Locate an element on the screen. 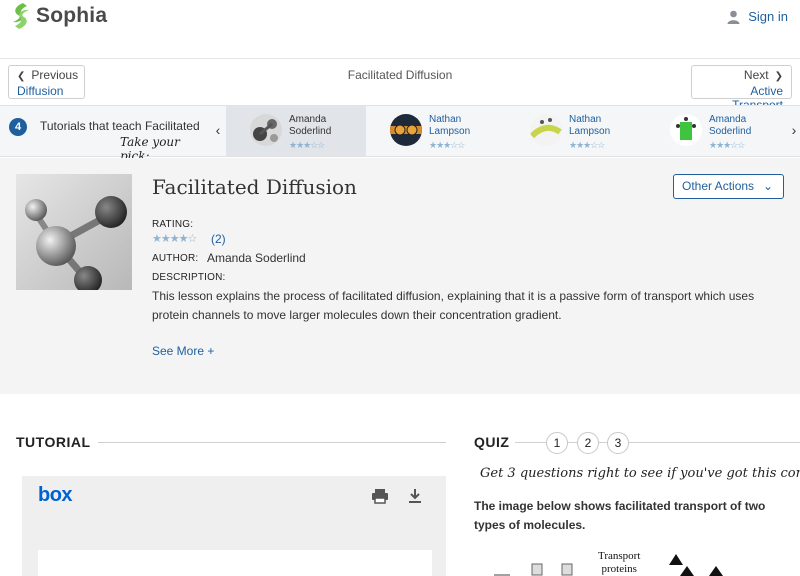 Image resolution: width=800 pixels, height=576 pixels. molecule-model-image is located at coordinates (74, 232).